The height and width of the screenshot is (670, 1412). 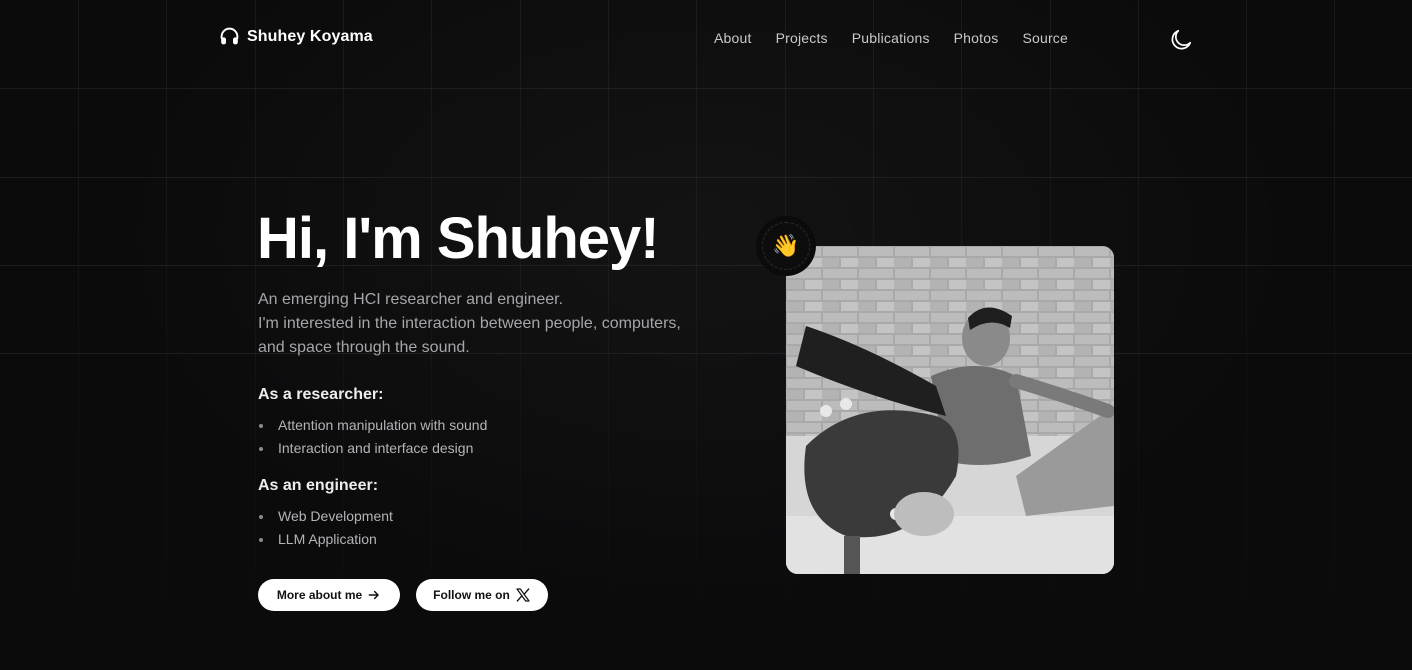 I want to click on intro-line: An emerging HCI researcher and engineer., so click(x=411, y=299).